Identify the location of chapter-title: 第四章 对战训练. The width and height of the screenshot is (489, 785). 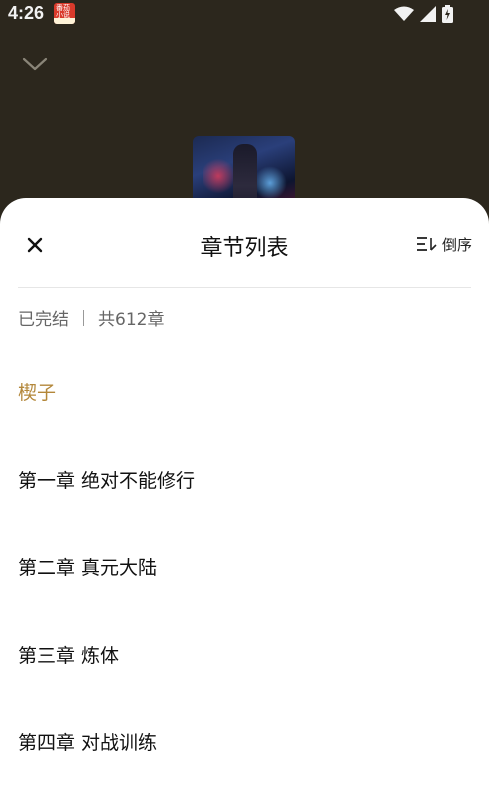
(88, 743).